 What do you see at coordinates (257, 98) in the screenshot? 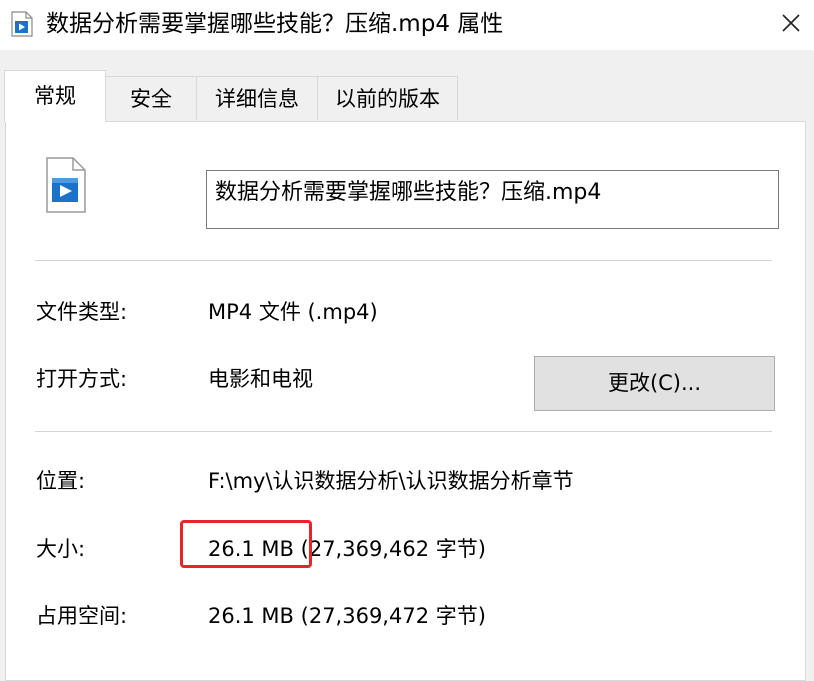
I see `tab-details: 详细信息` at bounding box center [257, 98].